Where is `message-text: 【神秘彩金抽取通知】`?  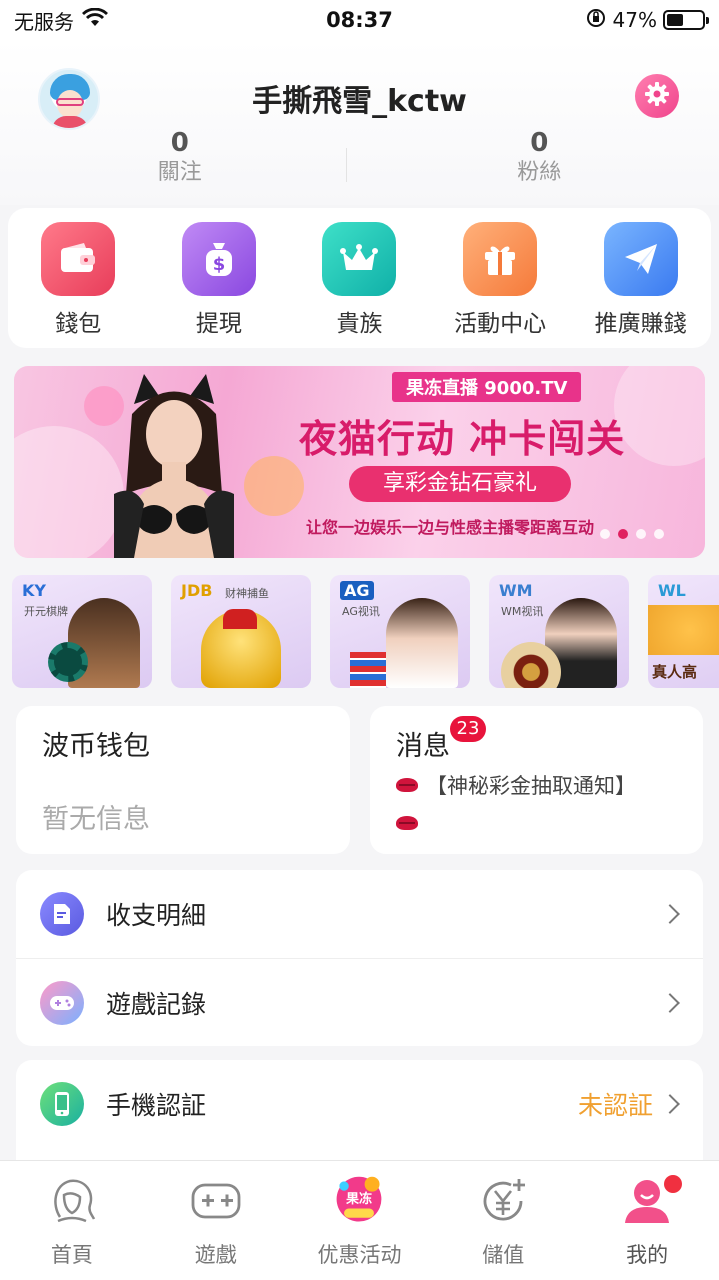
message-text: 【神秘彩金抽取通知】 is located at coordinates (531, 786).